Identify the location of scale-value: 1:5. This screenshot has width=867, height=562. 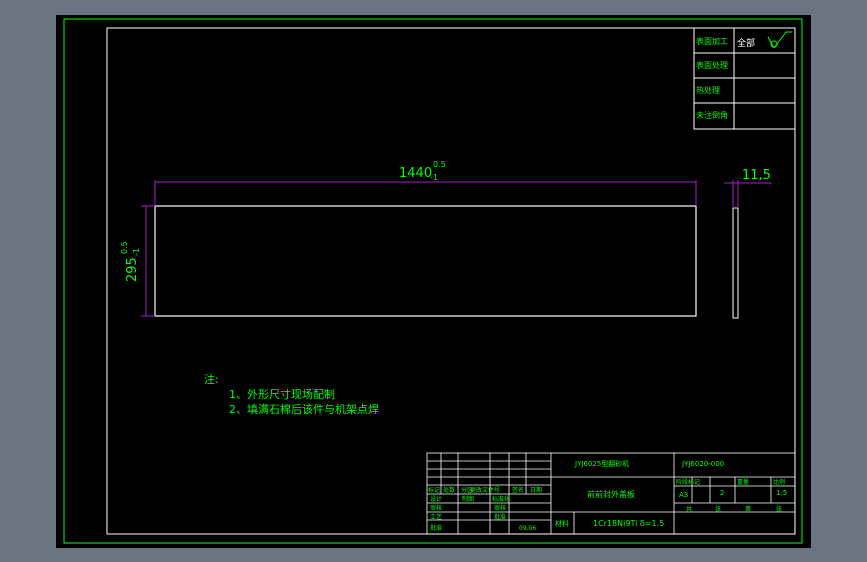
(781, 493).